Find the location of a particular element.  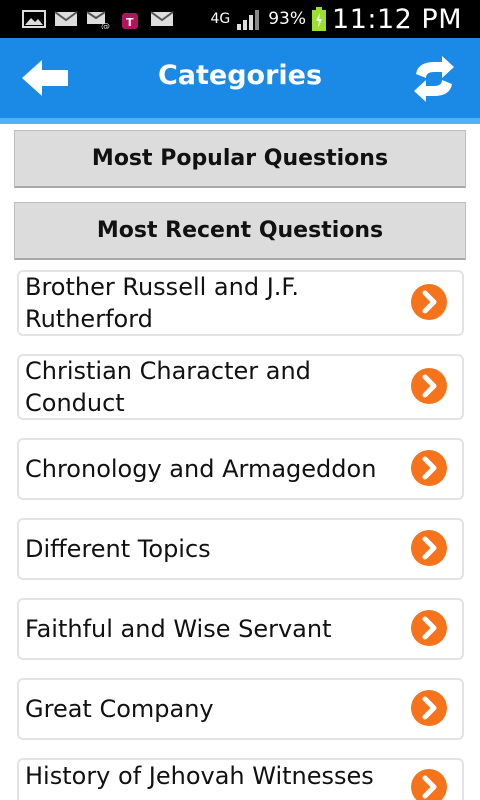

mail-at-icon: @ is located at coordinates (98, 20).